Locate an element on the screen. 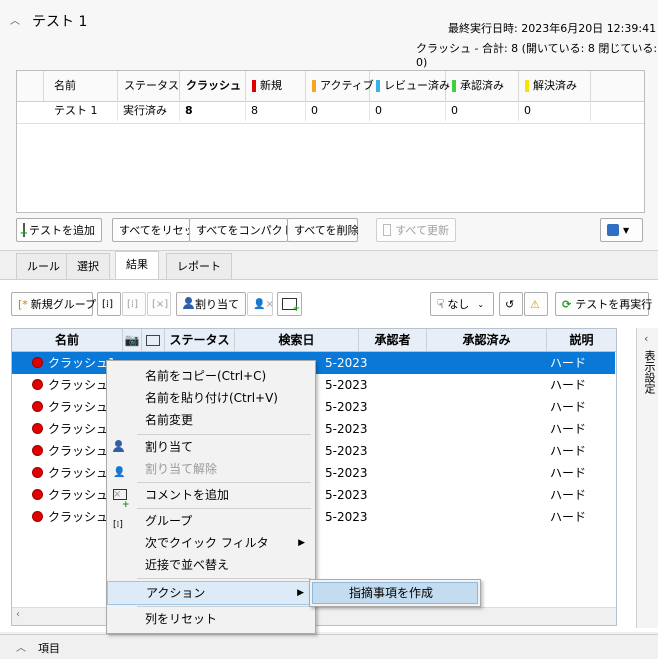  tab-rules-label: ルール is located at coordinates (43, 266).